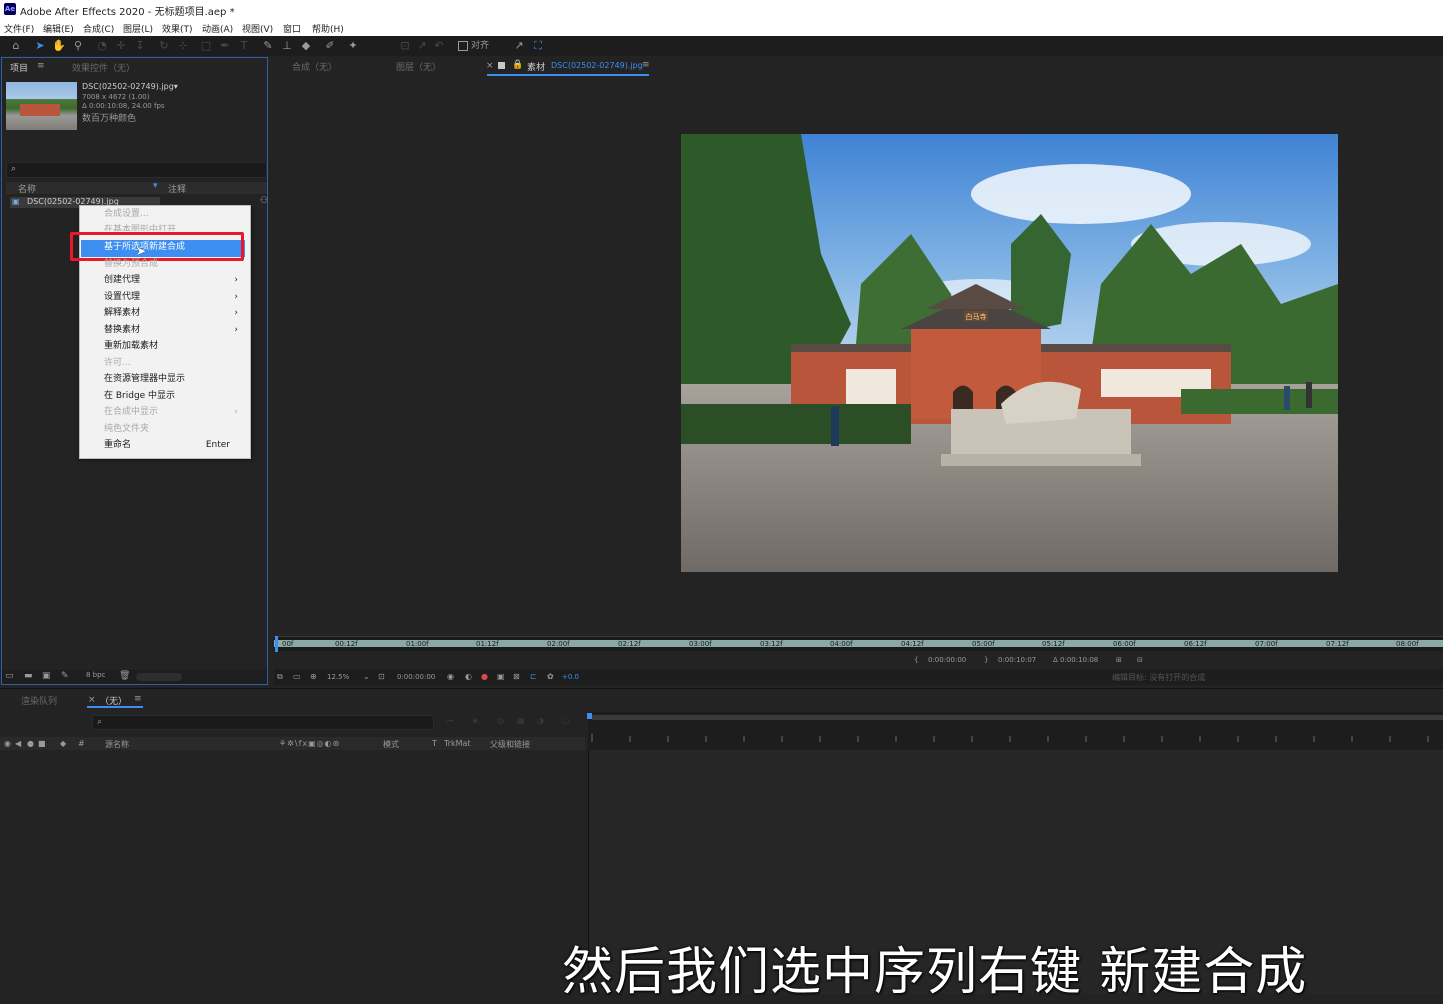  Describe the element at coordinates (947, 660) in the screenshot. I see `in-point-time: 0:00:00:00` at that location.